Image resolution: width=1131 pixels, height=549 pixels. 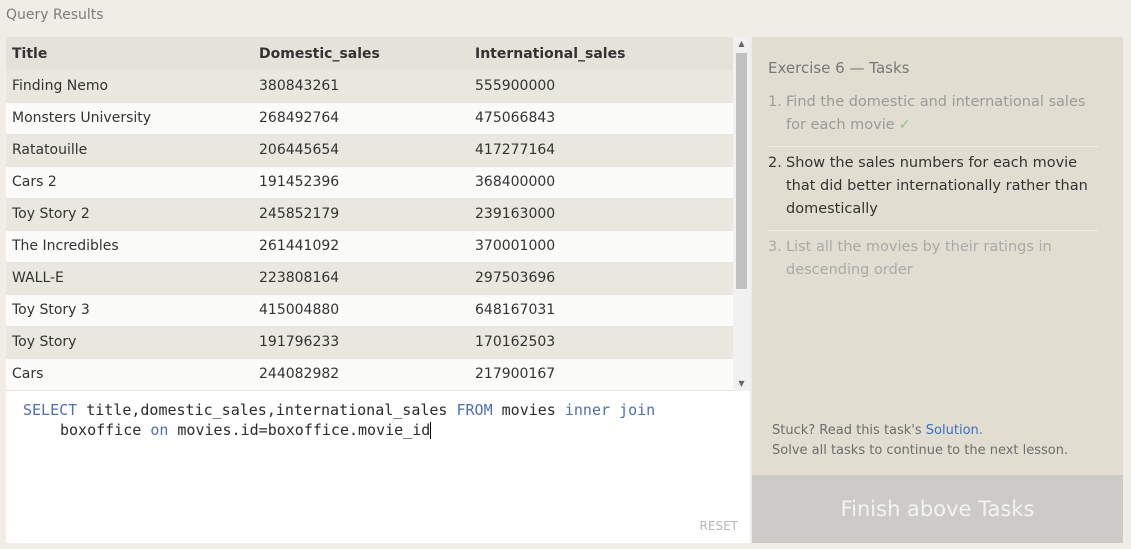 I want to click on table-row: Toy Story 2 245852179 239163000, so click(x=369, y=214).